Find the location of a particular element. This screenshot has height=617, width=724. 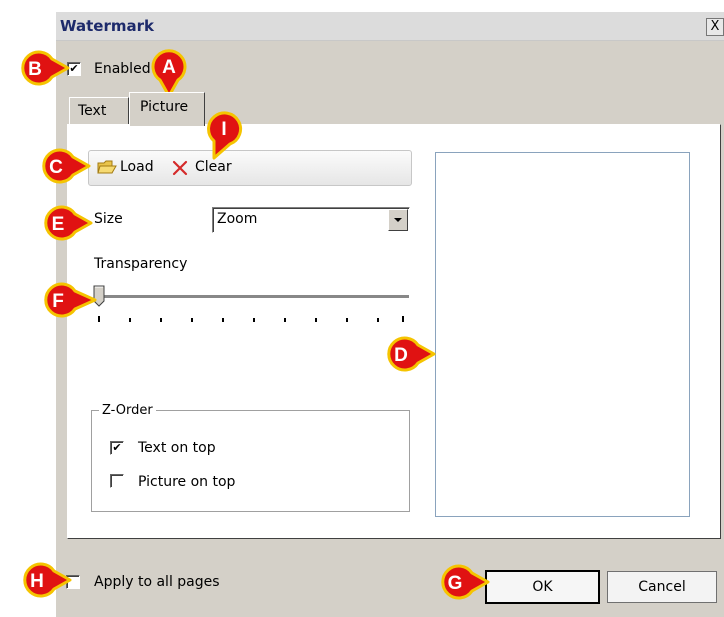

size-label: Size is located at coordinates (108, 219).